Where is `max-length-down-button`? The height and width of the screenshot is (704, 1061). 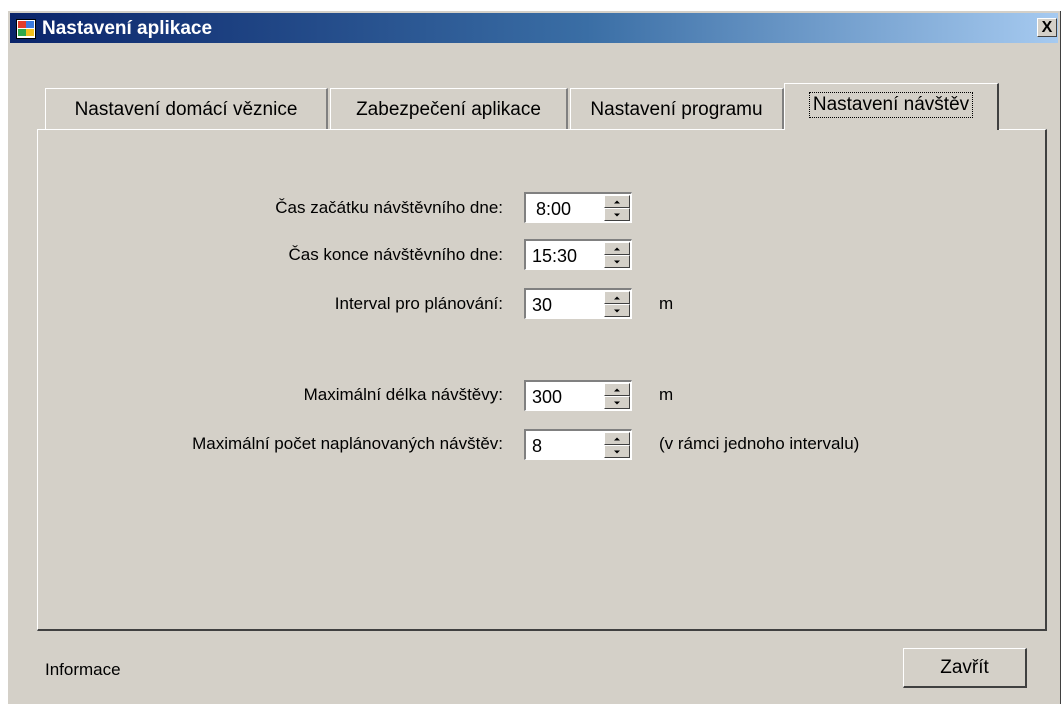 max-length-down-button is located at coordinates (617, 402).